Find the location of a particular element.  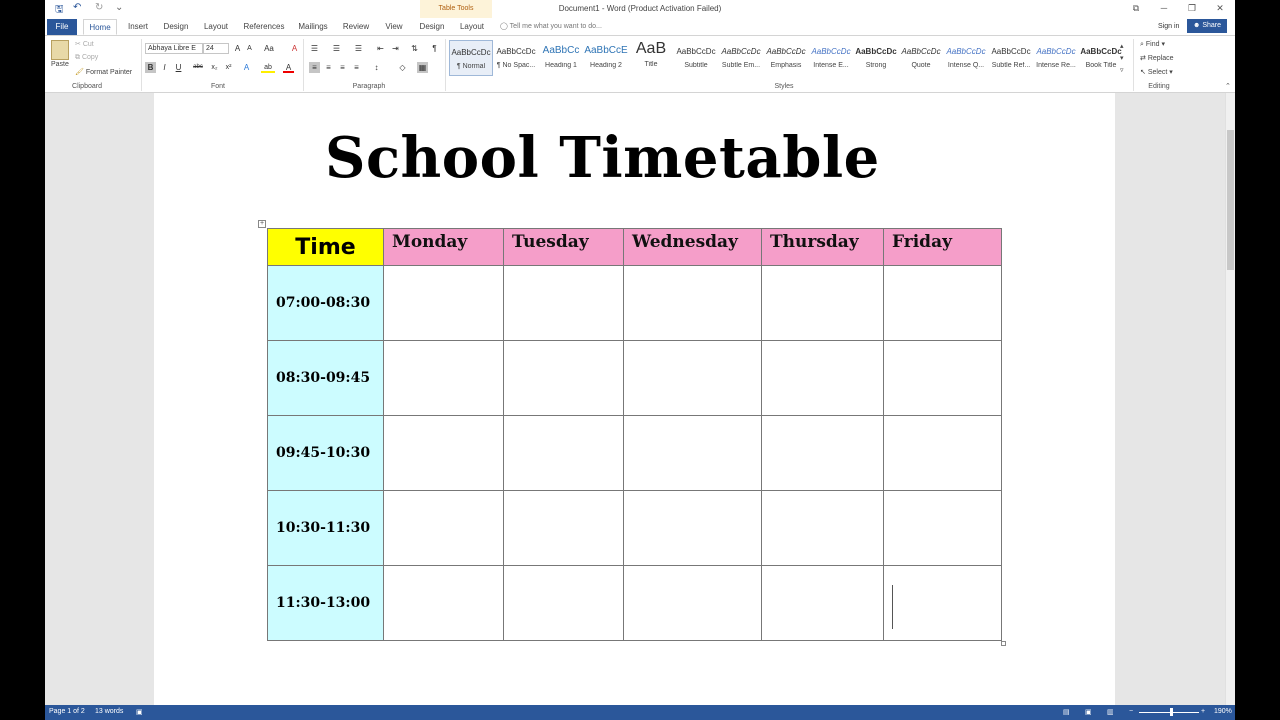

day-header-cell: Thursday is located at coordinates (822, 247).